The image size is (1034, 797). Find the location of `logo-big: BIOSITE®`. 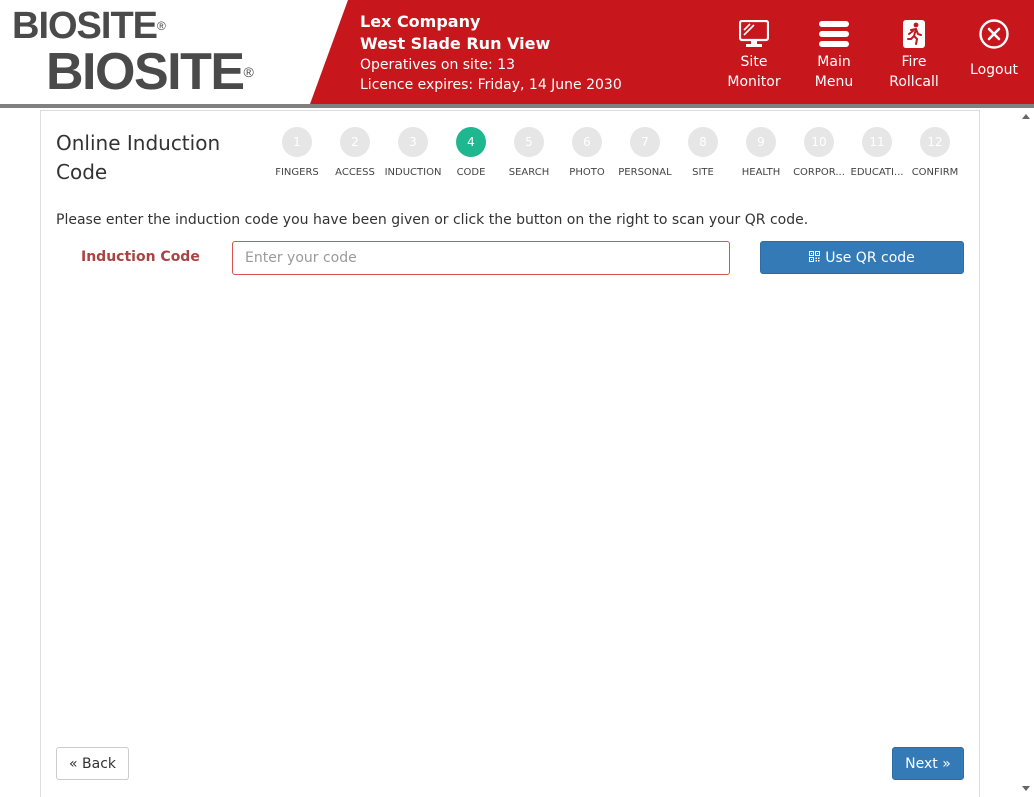

logo-big: BIOSITE® is located at coordinates (150, 72).